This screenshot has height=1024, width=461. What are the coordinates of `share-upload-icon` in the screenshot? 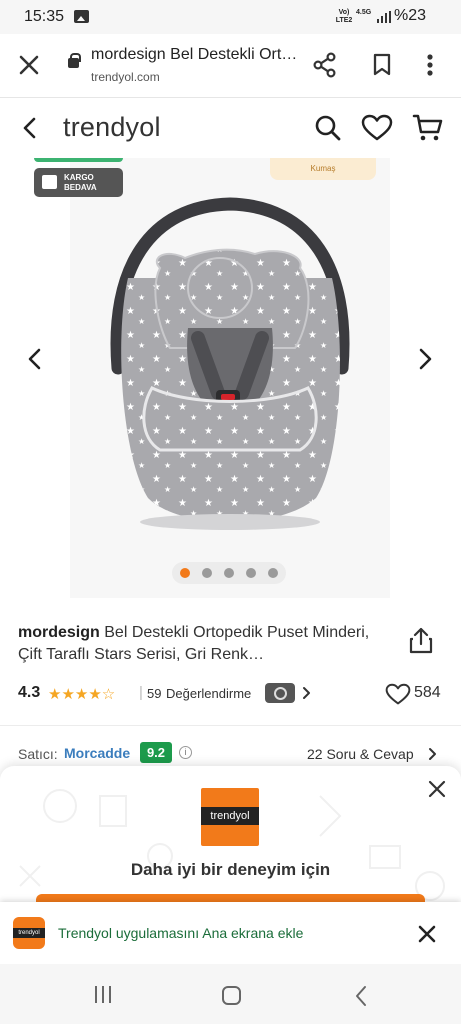 It's located at (421, 640).